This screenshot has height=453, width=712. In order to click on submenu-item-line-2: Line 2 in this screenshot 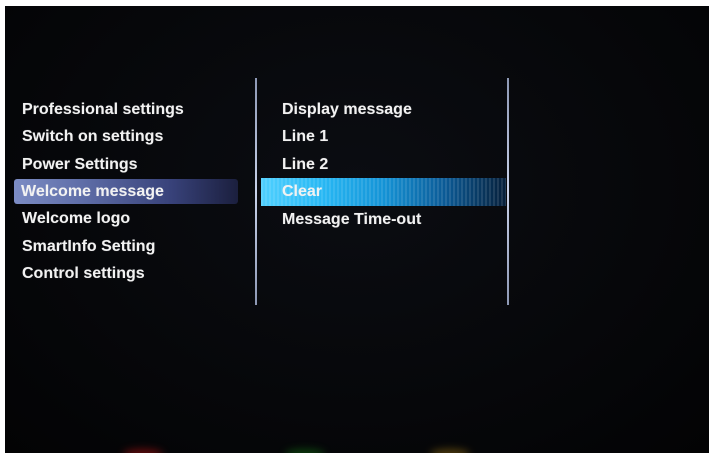, I will do `click(383, 164)`.